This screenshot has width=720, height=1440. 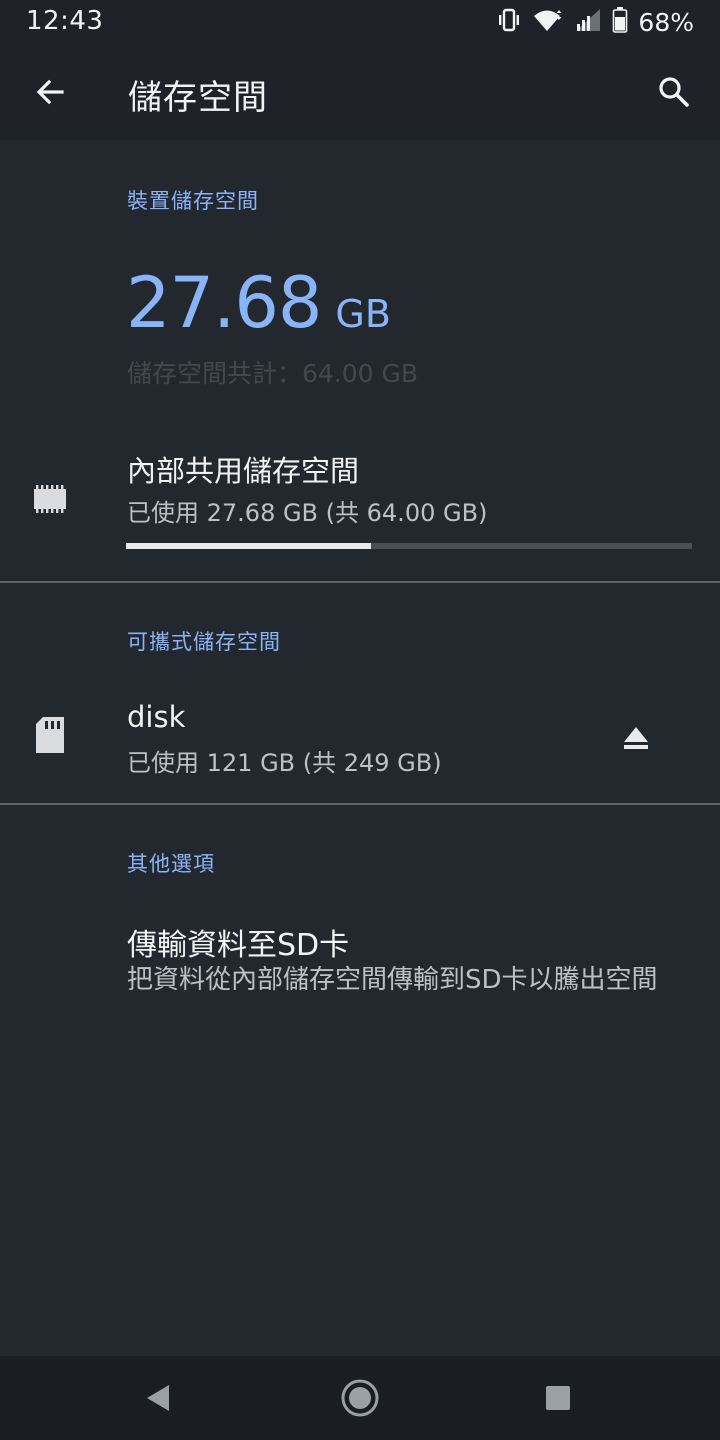 I want to click on total-storage-label: 儲存空間共計：64.00 GB, so click(x=273, y=373).